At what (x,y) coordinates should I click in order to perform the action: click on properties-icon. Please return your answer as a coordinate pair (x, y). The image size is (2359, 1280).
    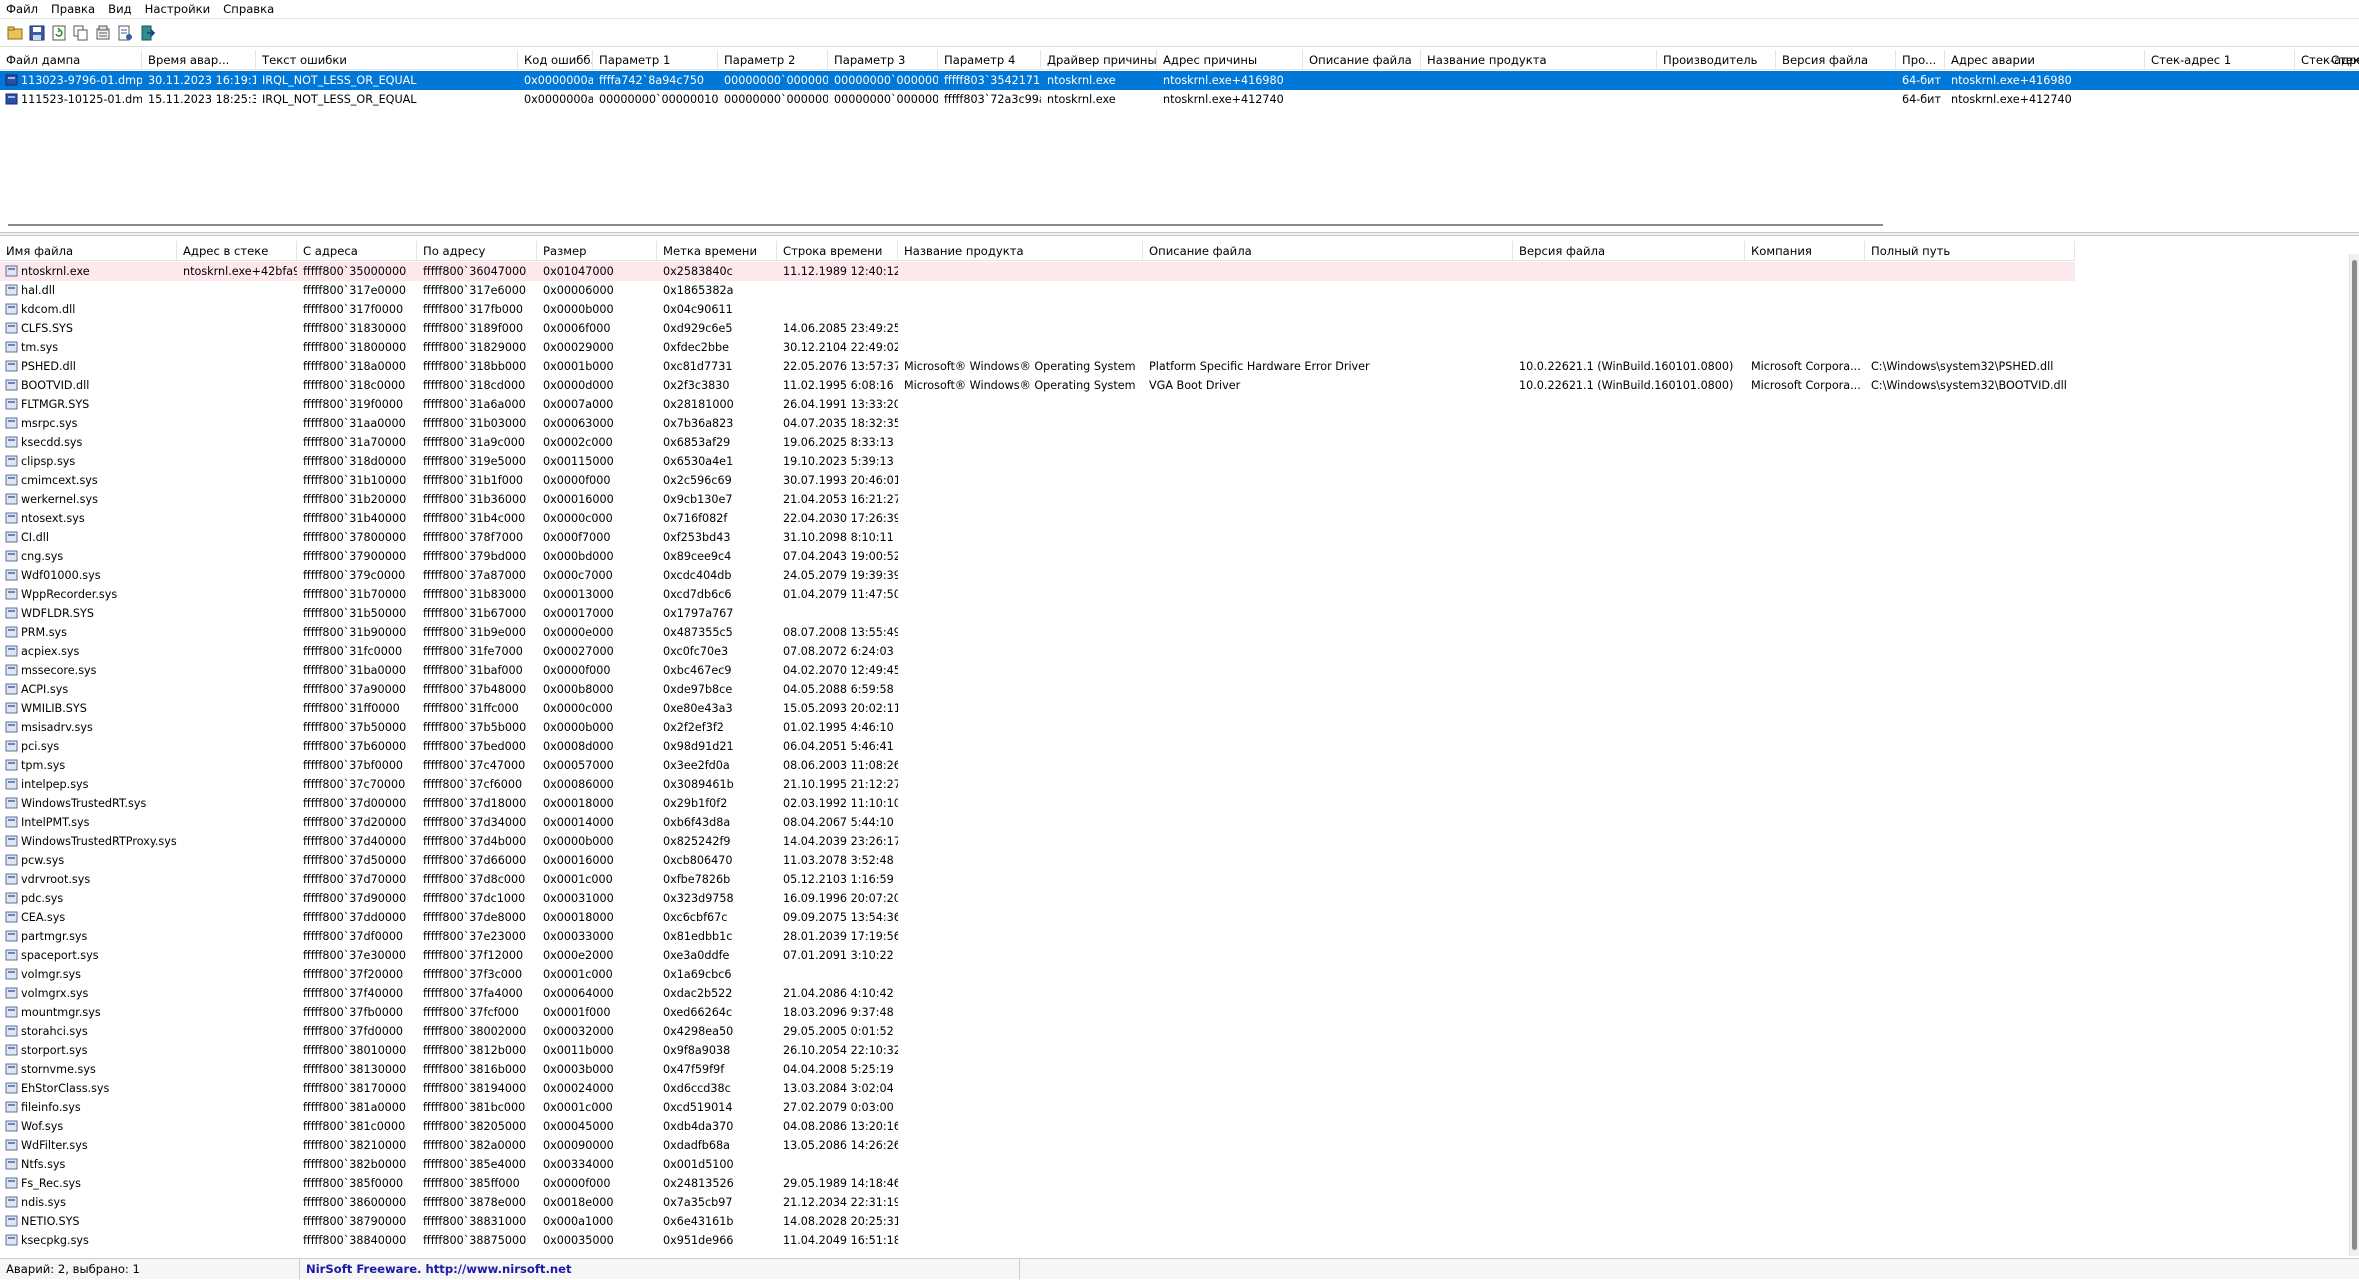
    Looking at the image, I should click on (103, 33).